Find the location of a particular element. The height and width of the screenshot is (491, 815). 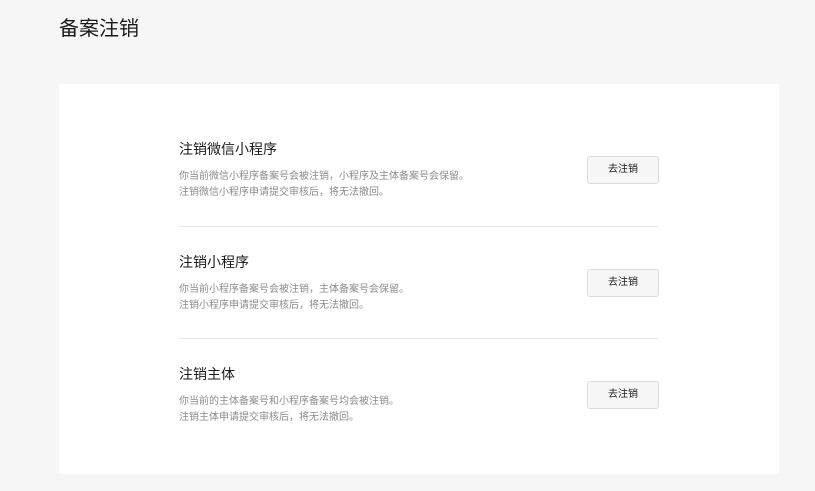

section-description-line: 你当前微信小程序备案号会被注销，小程序及主体备案号会保留。 is located at coordinates (324, 176).